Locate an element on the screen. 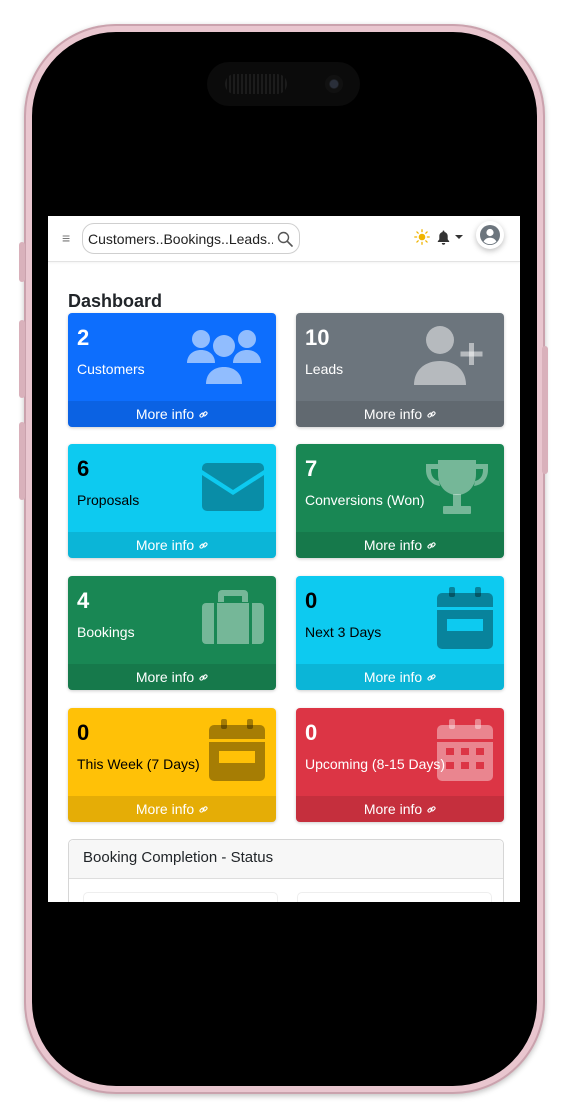 This screenshot has height=1118, width=568. card-label: Conversions (Won) is located at coordinates (365, 500).